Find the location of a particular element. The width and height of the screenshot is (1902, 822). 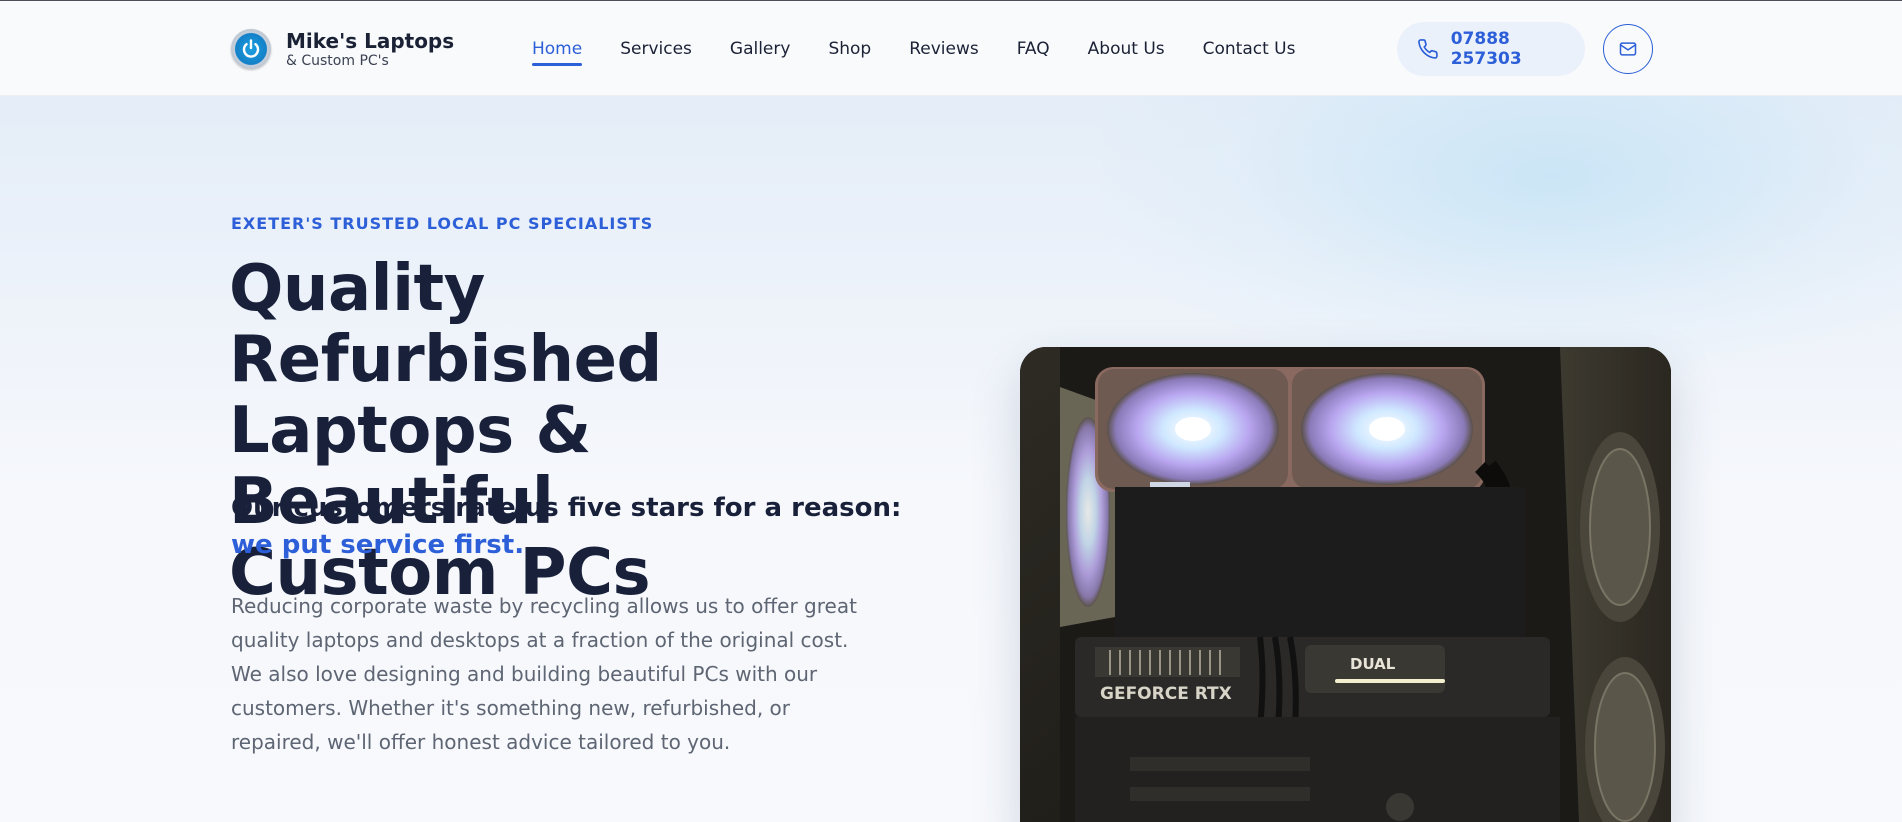

brand-name: Mike's Laptops is located at coordinates (370, 40).